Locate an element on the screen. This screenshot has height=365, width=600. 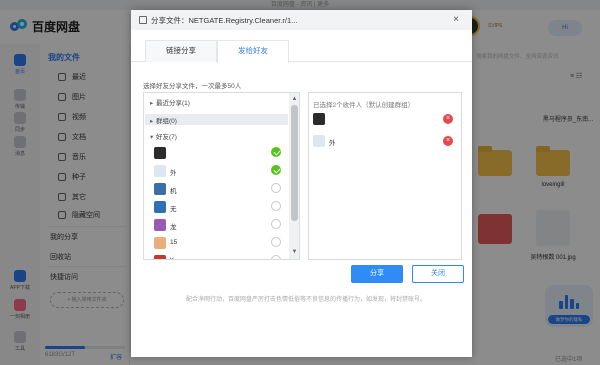
friend-name: 机 is located at coordinates (173, 191).